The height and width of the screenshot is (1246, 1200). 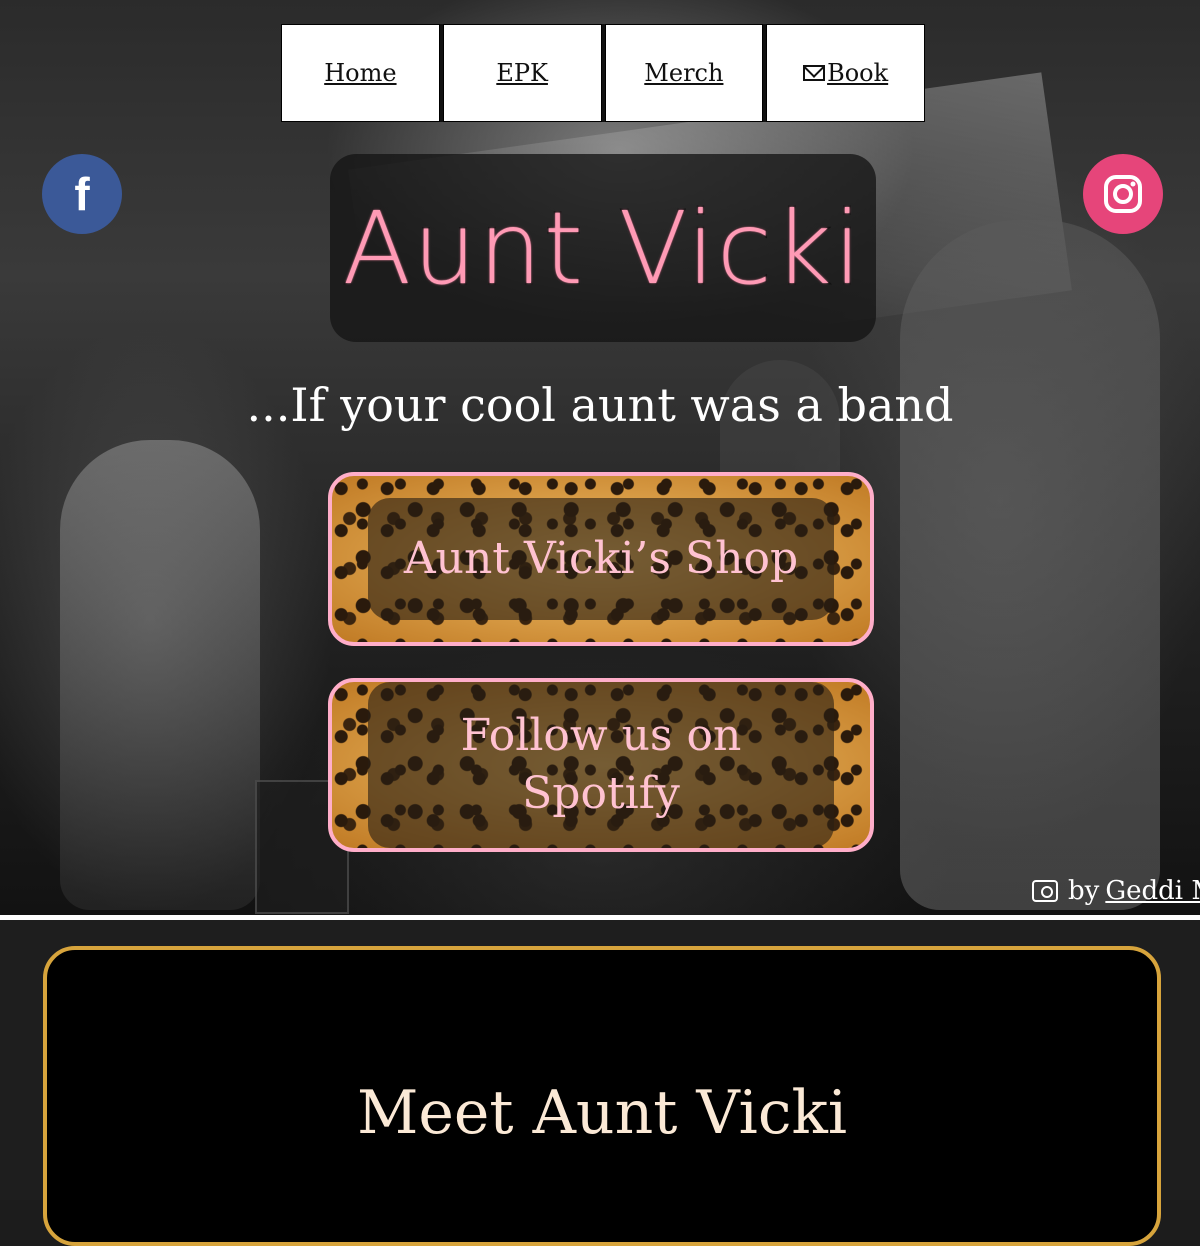 What do you see at coordinates (814, 73) in the screenshot?
I see `mail-icon` at bounding box center [814, 73].